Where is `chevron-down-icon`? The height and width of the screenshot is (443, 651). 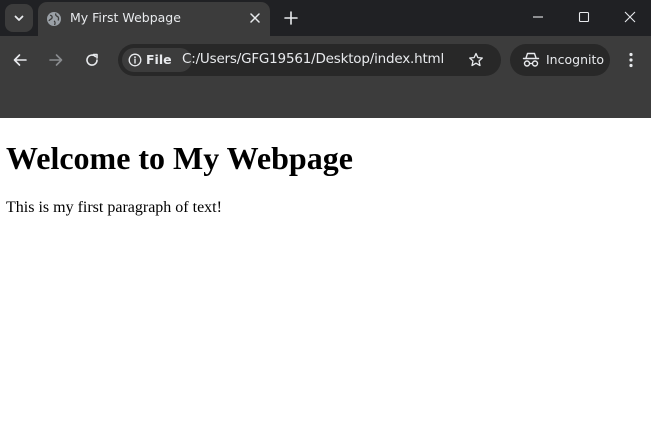 chevron-down-icon is located at coordinates (19, 18).